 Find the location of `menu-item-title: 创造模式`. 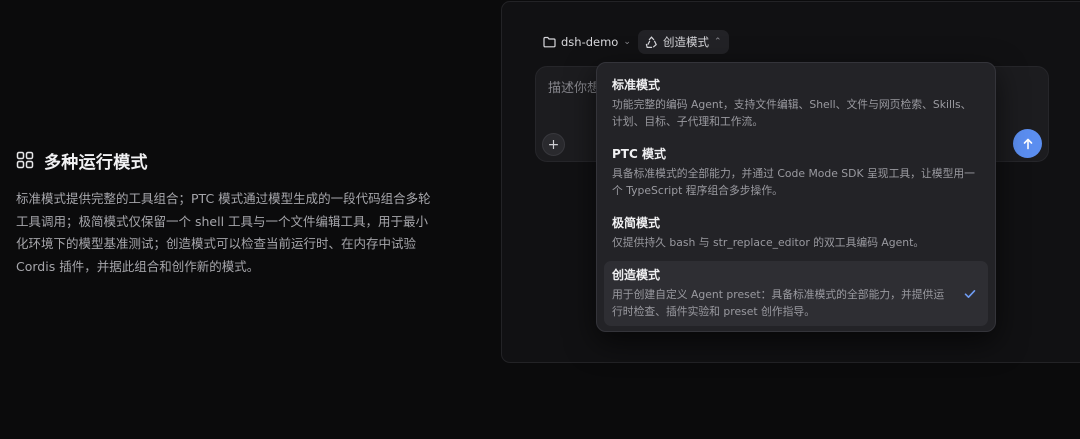

menu-item-title: 创造模式 is located at coordinates (636, 275).